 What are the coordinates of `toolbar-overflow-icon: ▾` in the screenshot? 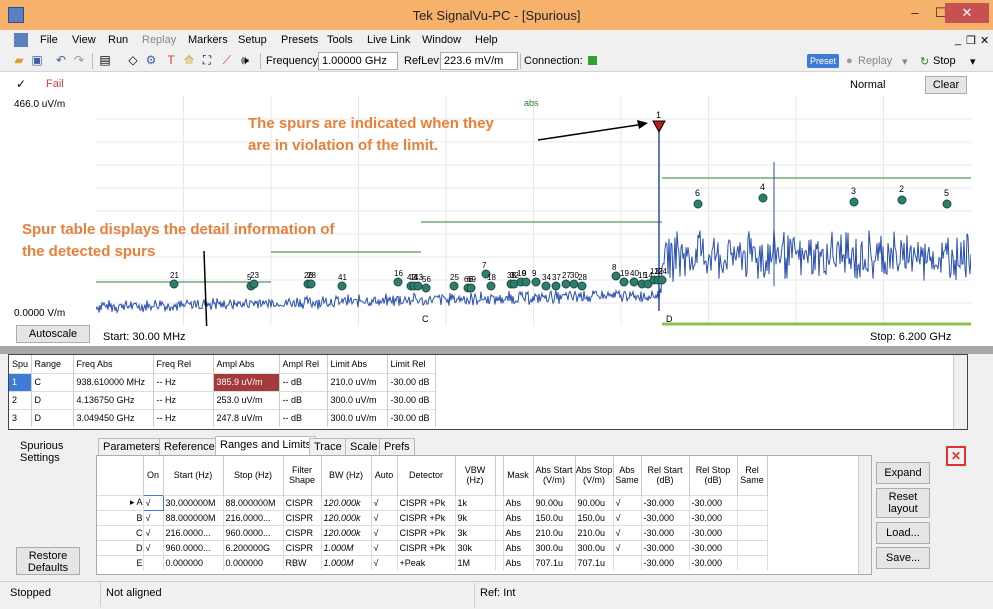 It's located at (973, 61).